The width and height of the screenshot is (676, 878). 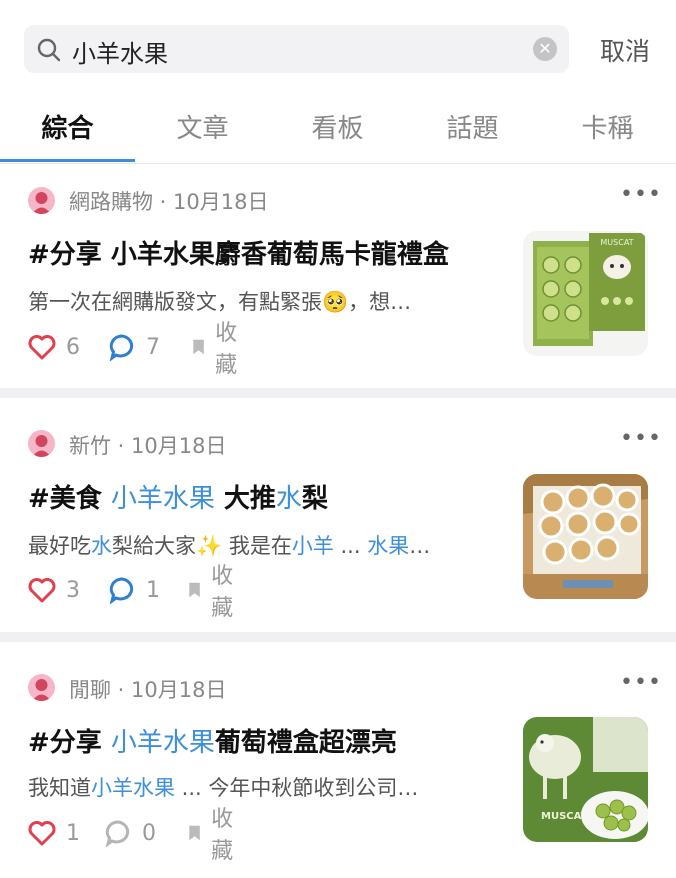 I want to click on tab-topics: 話題, so click(x=472, y=126).